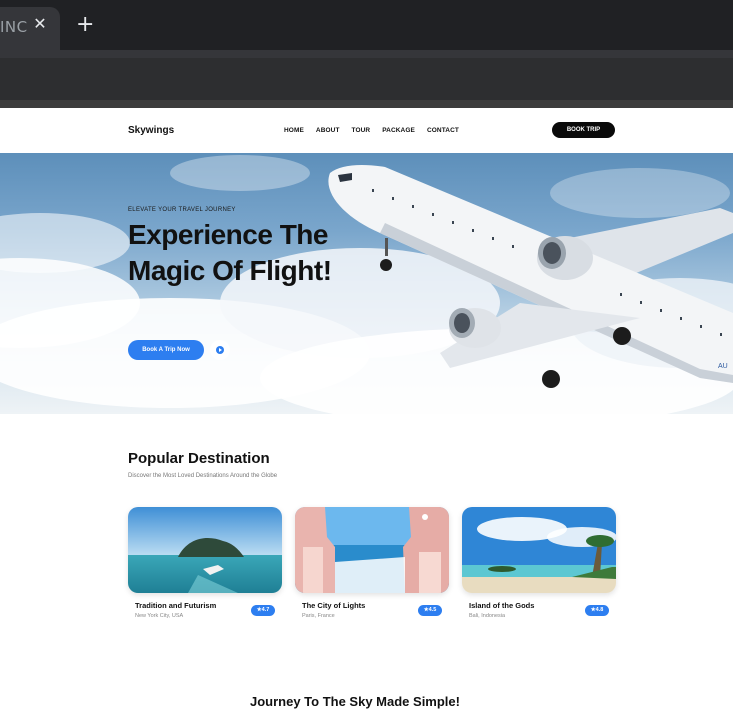 The height and width of the screenshot is (709, 733). I want to click on close-tab-icon: ✕, so click(40, 24).